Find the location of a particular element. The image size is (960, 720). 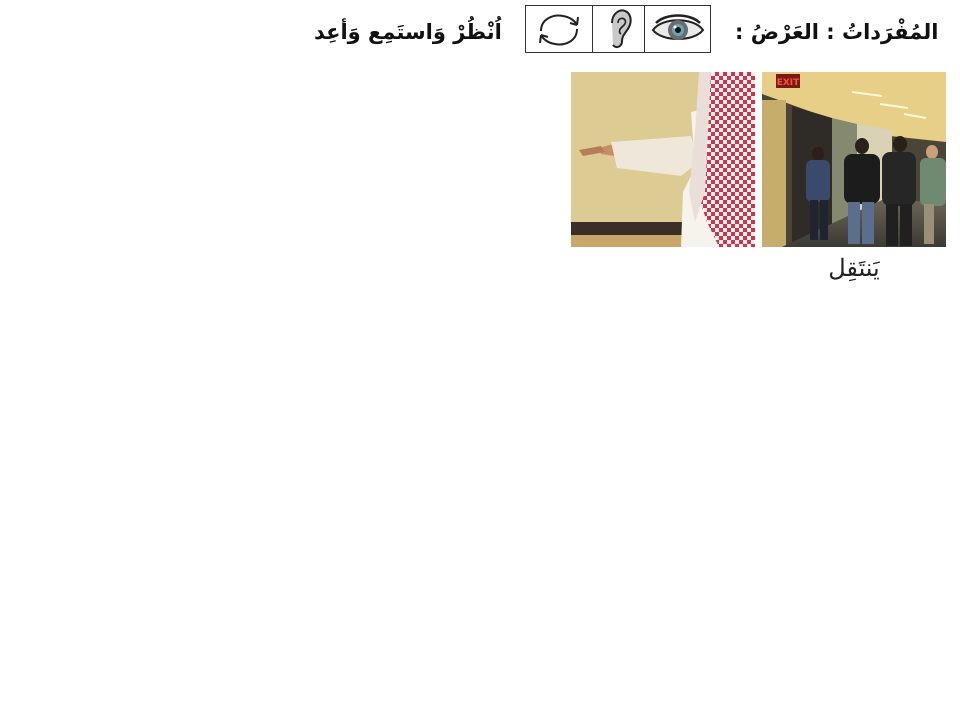

instruction: اُنْظُرْ وَاستَمِع وَأعِد is located at coordinates (418, 32).